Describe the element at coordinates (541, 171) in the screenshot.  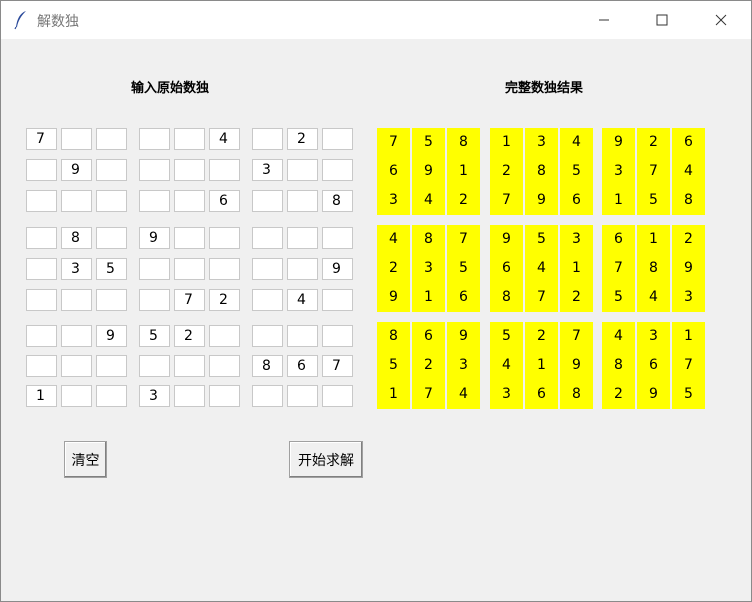
I see `result-cell: 8` at that location.